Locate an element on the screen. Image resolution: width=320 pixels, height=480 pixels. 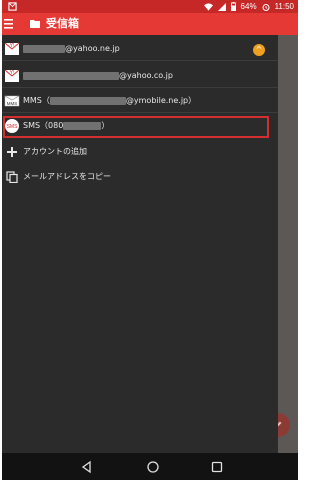
battery-icon is located at coordinates (233, 6).